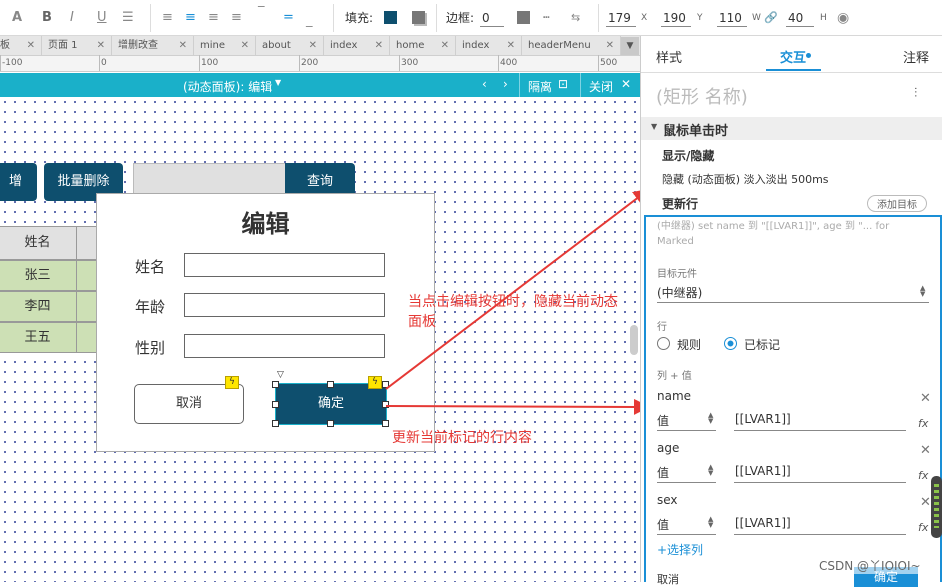 This screenshot has width=942, height=587. What do you see at coordinates (897, 203) in the screenshot?
I see `add-target-button: 添加目标` at bounding box center [897, 203].